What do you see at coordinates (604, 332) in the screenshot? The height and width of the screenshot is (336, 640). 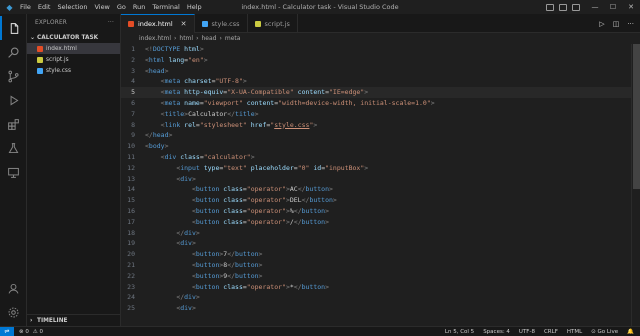 I see `go-live-button: ⊙ Go Live` at bounding box center [604, 332].